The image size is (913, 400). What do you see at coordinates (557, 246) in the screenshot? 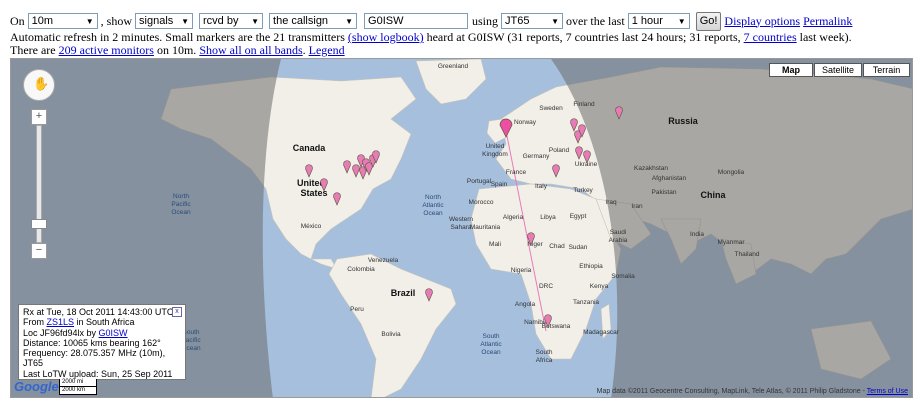
I see `map-label: Chad` at bounding box center [557, 246].